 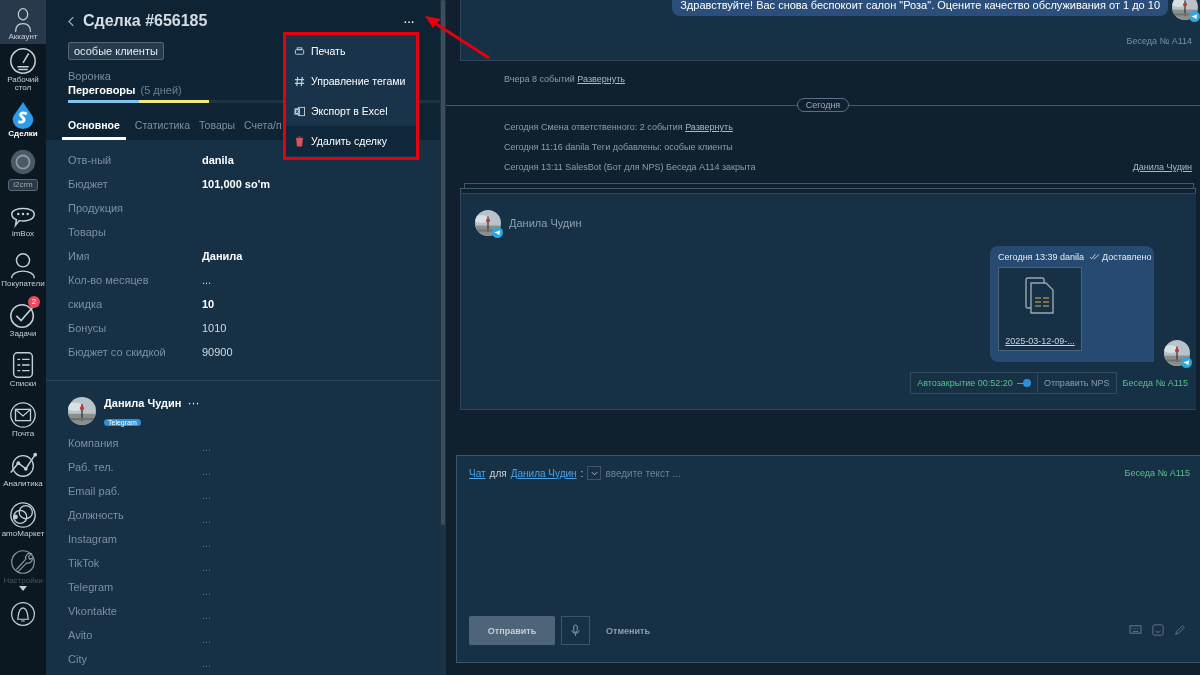 What do you see at coordinates (1013, 383) in the screenshot?
I see `autoclose-control: Автозакрытие 00:52:20 Отправить NPS` at bounding box center [1013, 383].